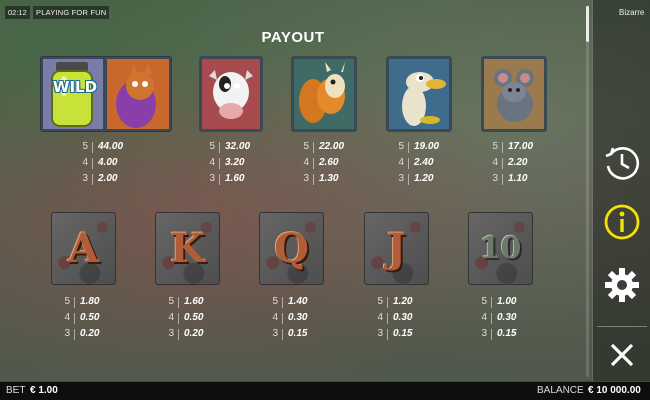 The width and height of the screenshot is (650, 400). Describe the element at coordinates (310, 302) in the screenshot. I see `payout-row: 5 1.40` at that location.